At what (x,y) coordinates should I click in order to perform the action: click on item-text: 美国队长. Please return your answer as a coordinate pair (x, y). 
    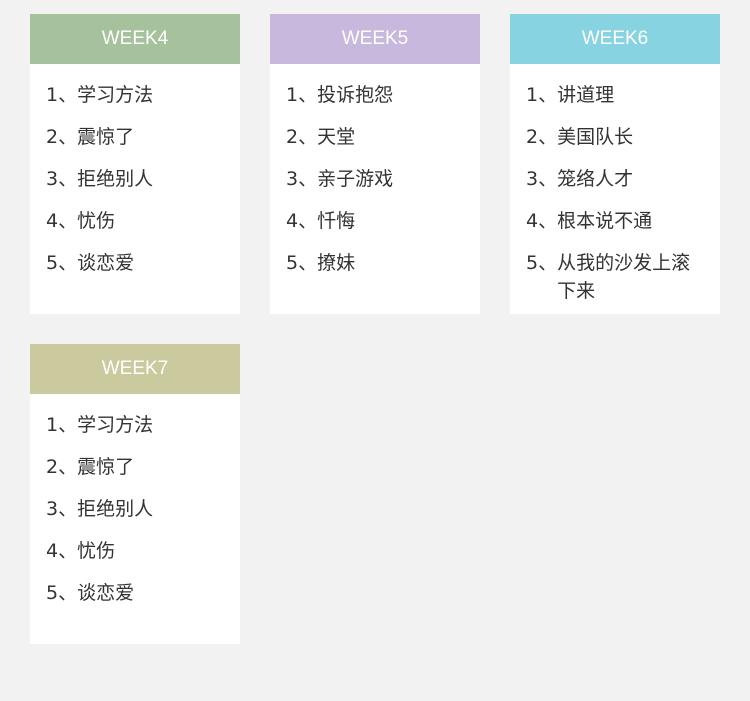
    Looking at the image, I should click on (595, 137).